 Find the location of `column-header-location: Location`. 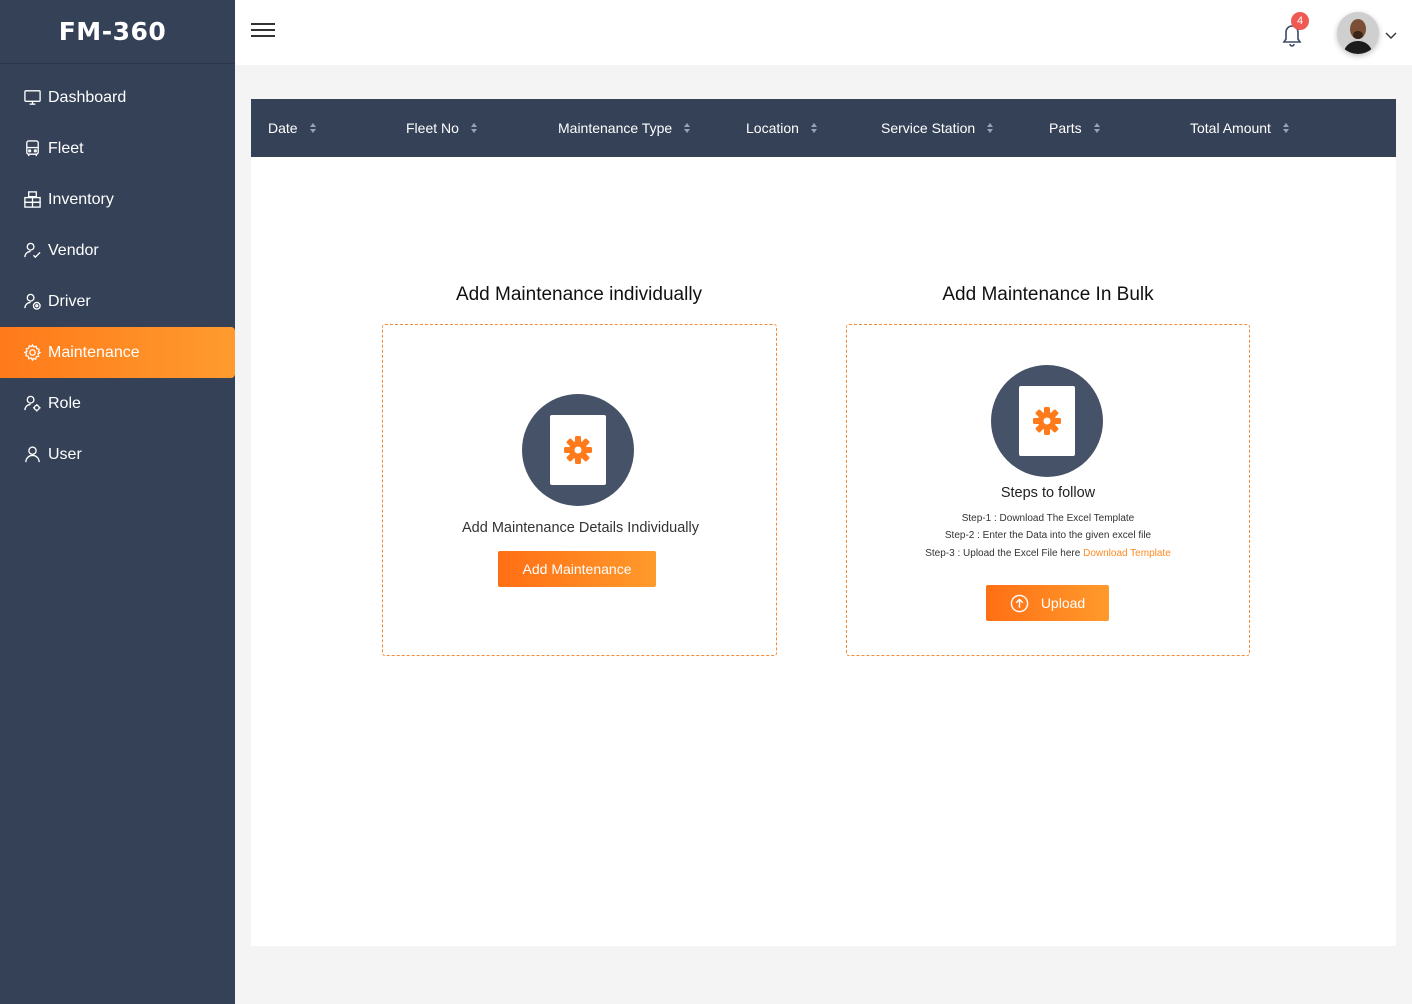

column-header-location: Location is located at coordinates (781, 128).